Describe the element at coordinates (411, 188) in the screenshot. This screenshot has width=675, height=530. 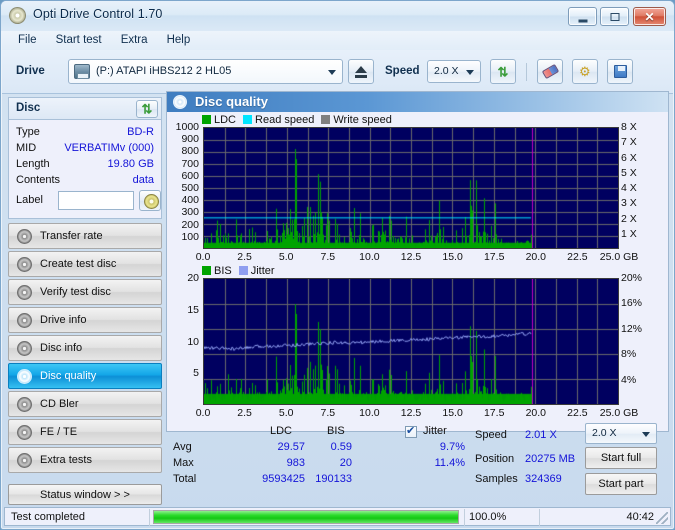
I see `chart-ldc-plot` at that location.